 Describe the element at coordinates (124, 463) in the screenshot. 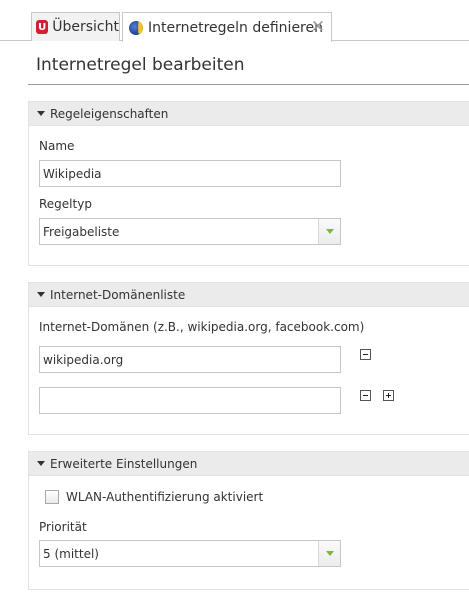

I see `section-title: Erweiterte Einstellungen` at that location.